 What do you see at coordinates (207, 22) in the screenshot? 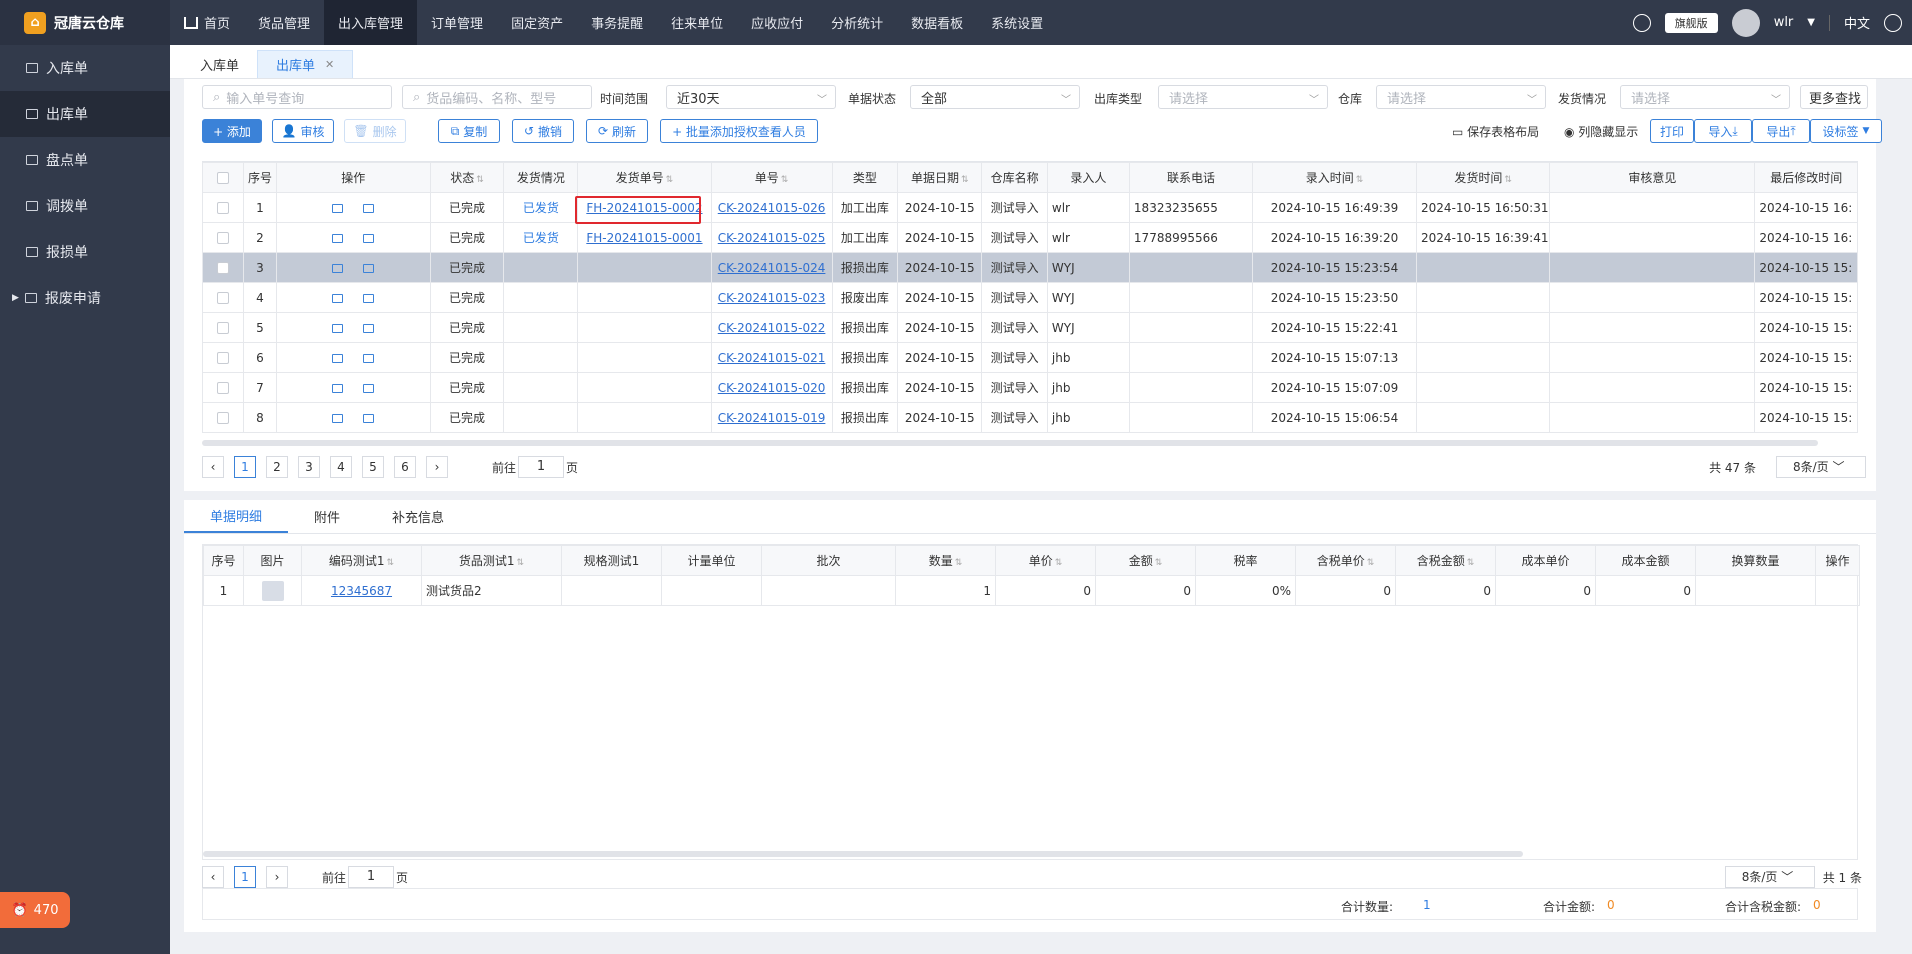
I see `nav-item: 首页` at bounding box center [207, 22].